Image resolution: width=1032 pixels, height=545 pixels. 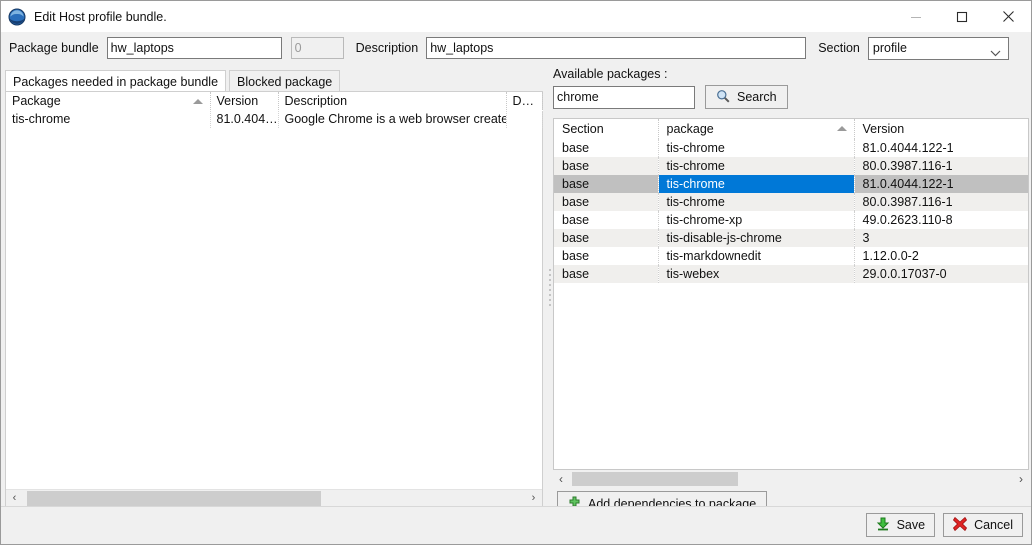 What do you see at coordinates (883, 525) in the screenshot?
I see `save-download-icon` at bounding box center [883, 525].